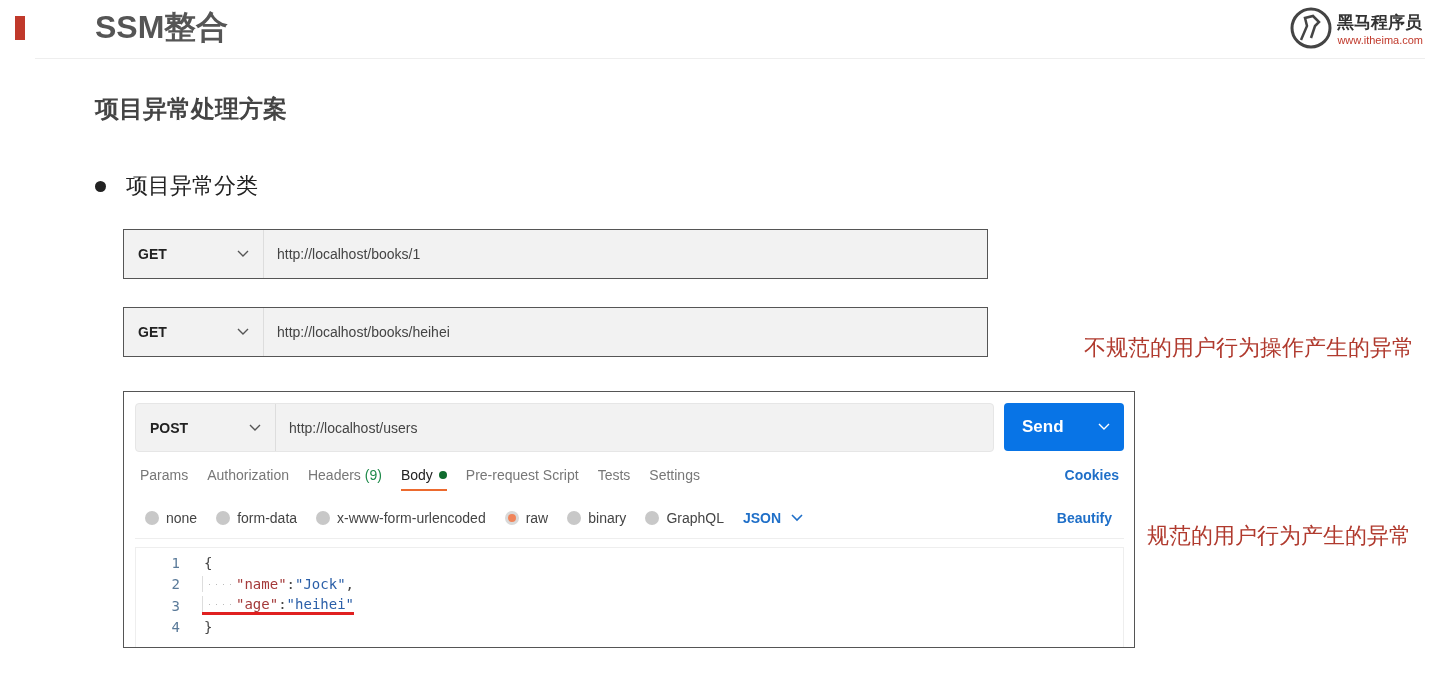  I want to click on code-editor: 1 { 2 "name":"Jock", 3 "age":"heihei" 4 }, so click(629, 597).